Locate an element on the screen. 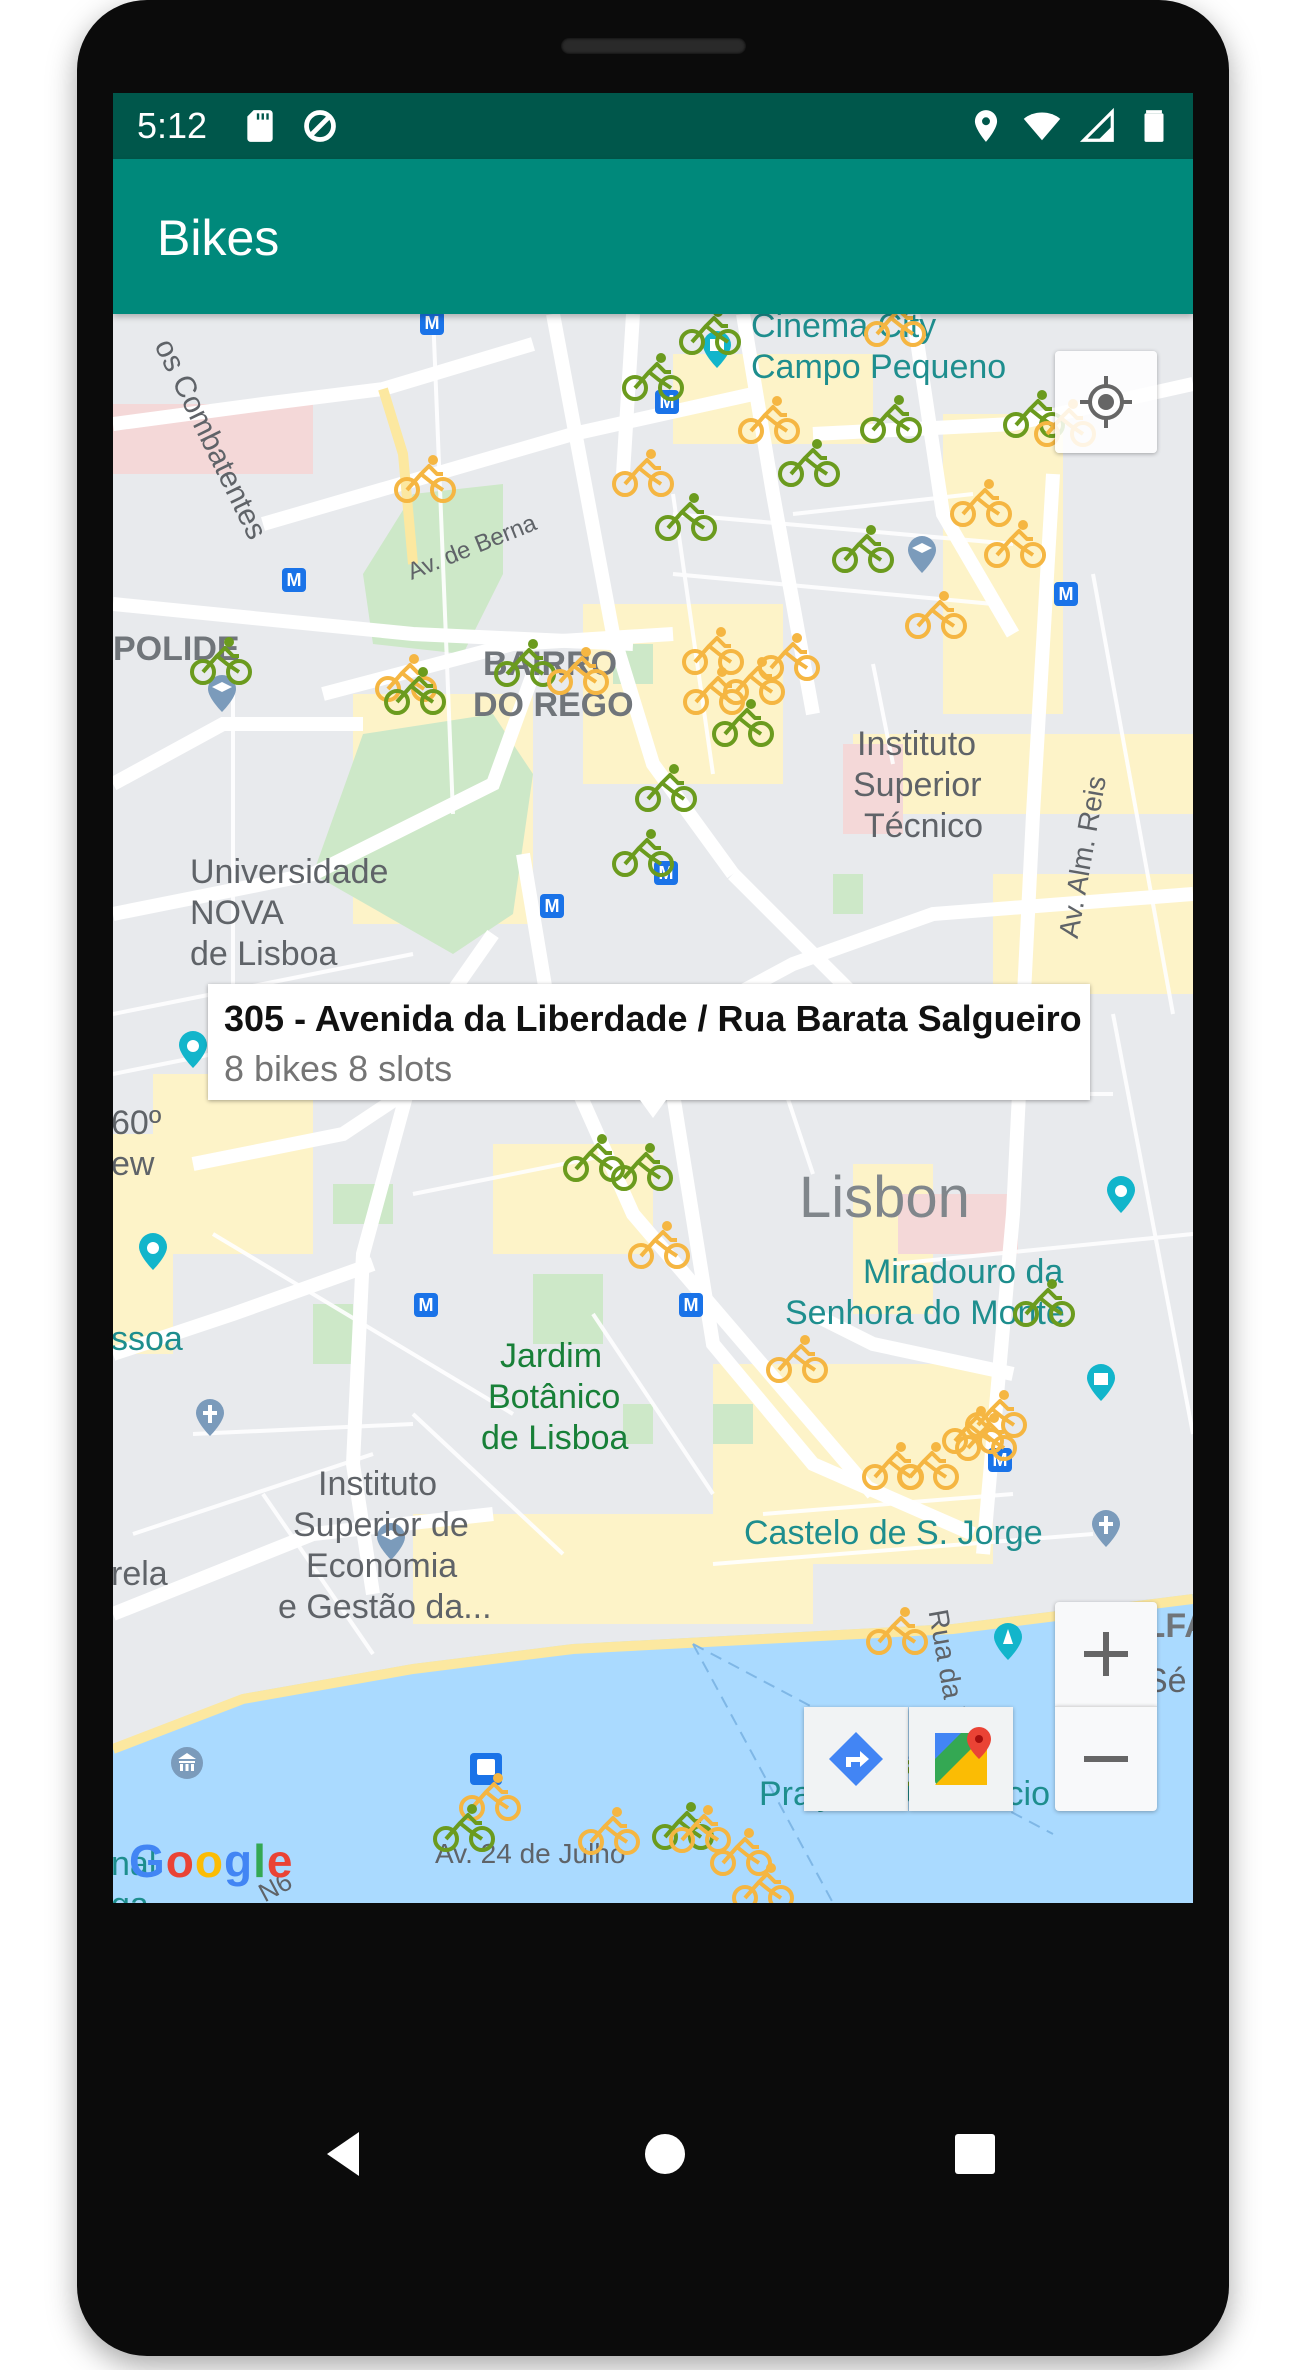 Image resolution: width=1305 pixels, height=2370 pixels. back-icon is located at coordinates (343, 2154).